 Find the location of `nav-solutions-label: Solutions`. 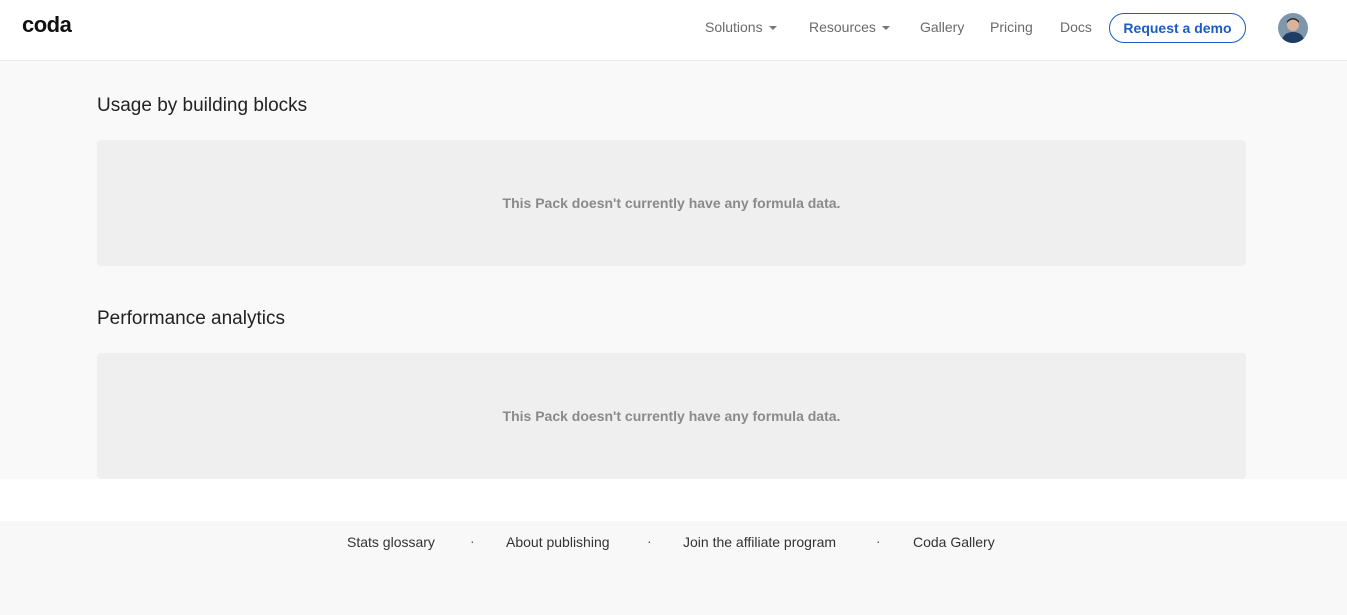

nav-solutions-label: Solutions is located at coordinates (734, 27).